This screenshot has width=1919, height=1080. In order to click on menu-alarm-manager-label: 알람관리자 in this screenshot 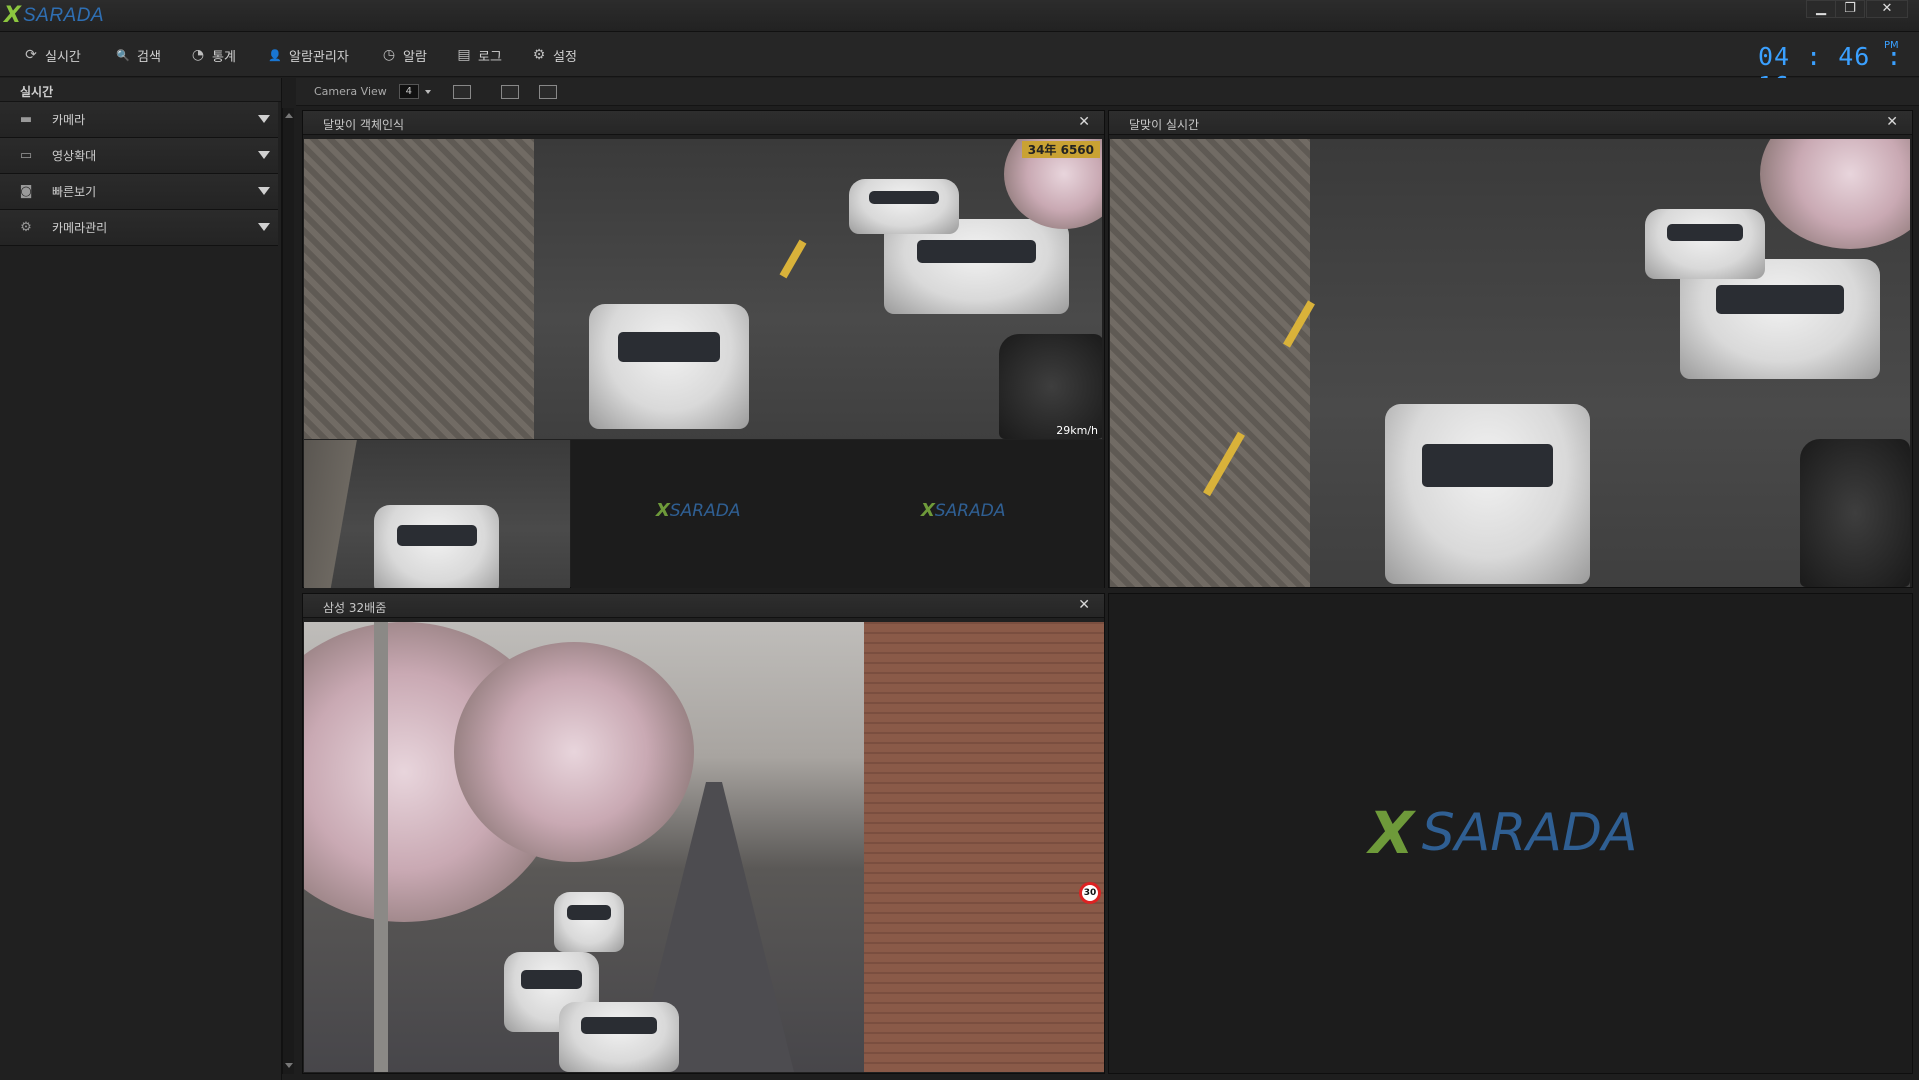, I will do `click(319, 57)`.